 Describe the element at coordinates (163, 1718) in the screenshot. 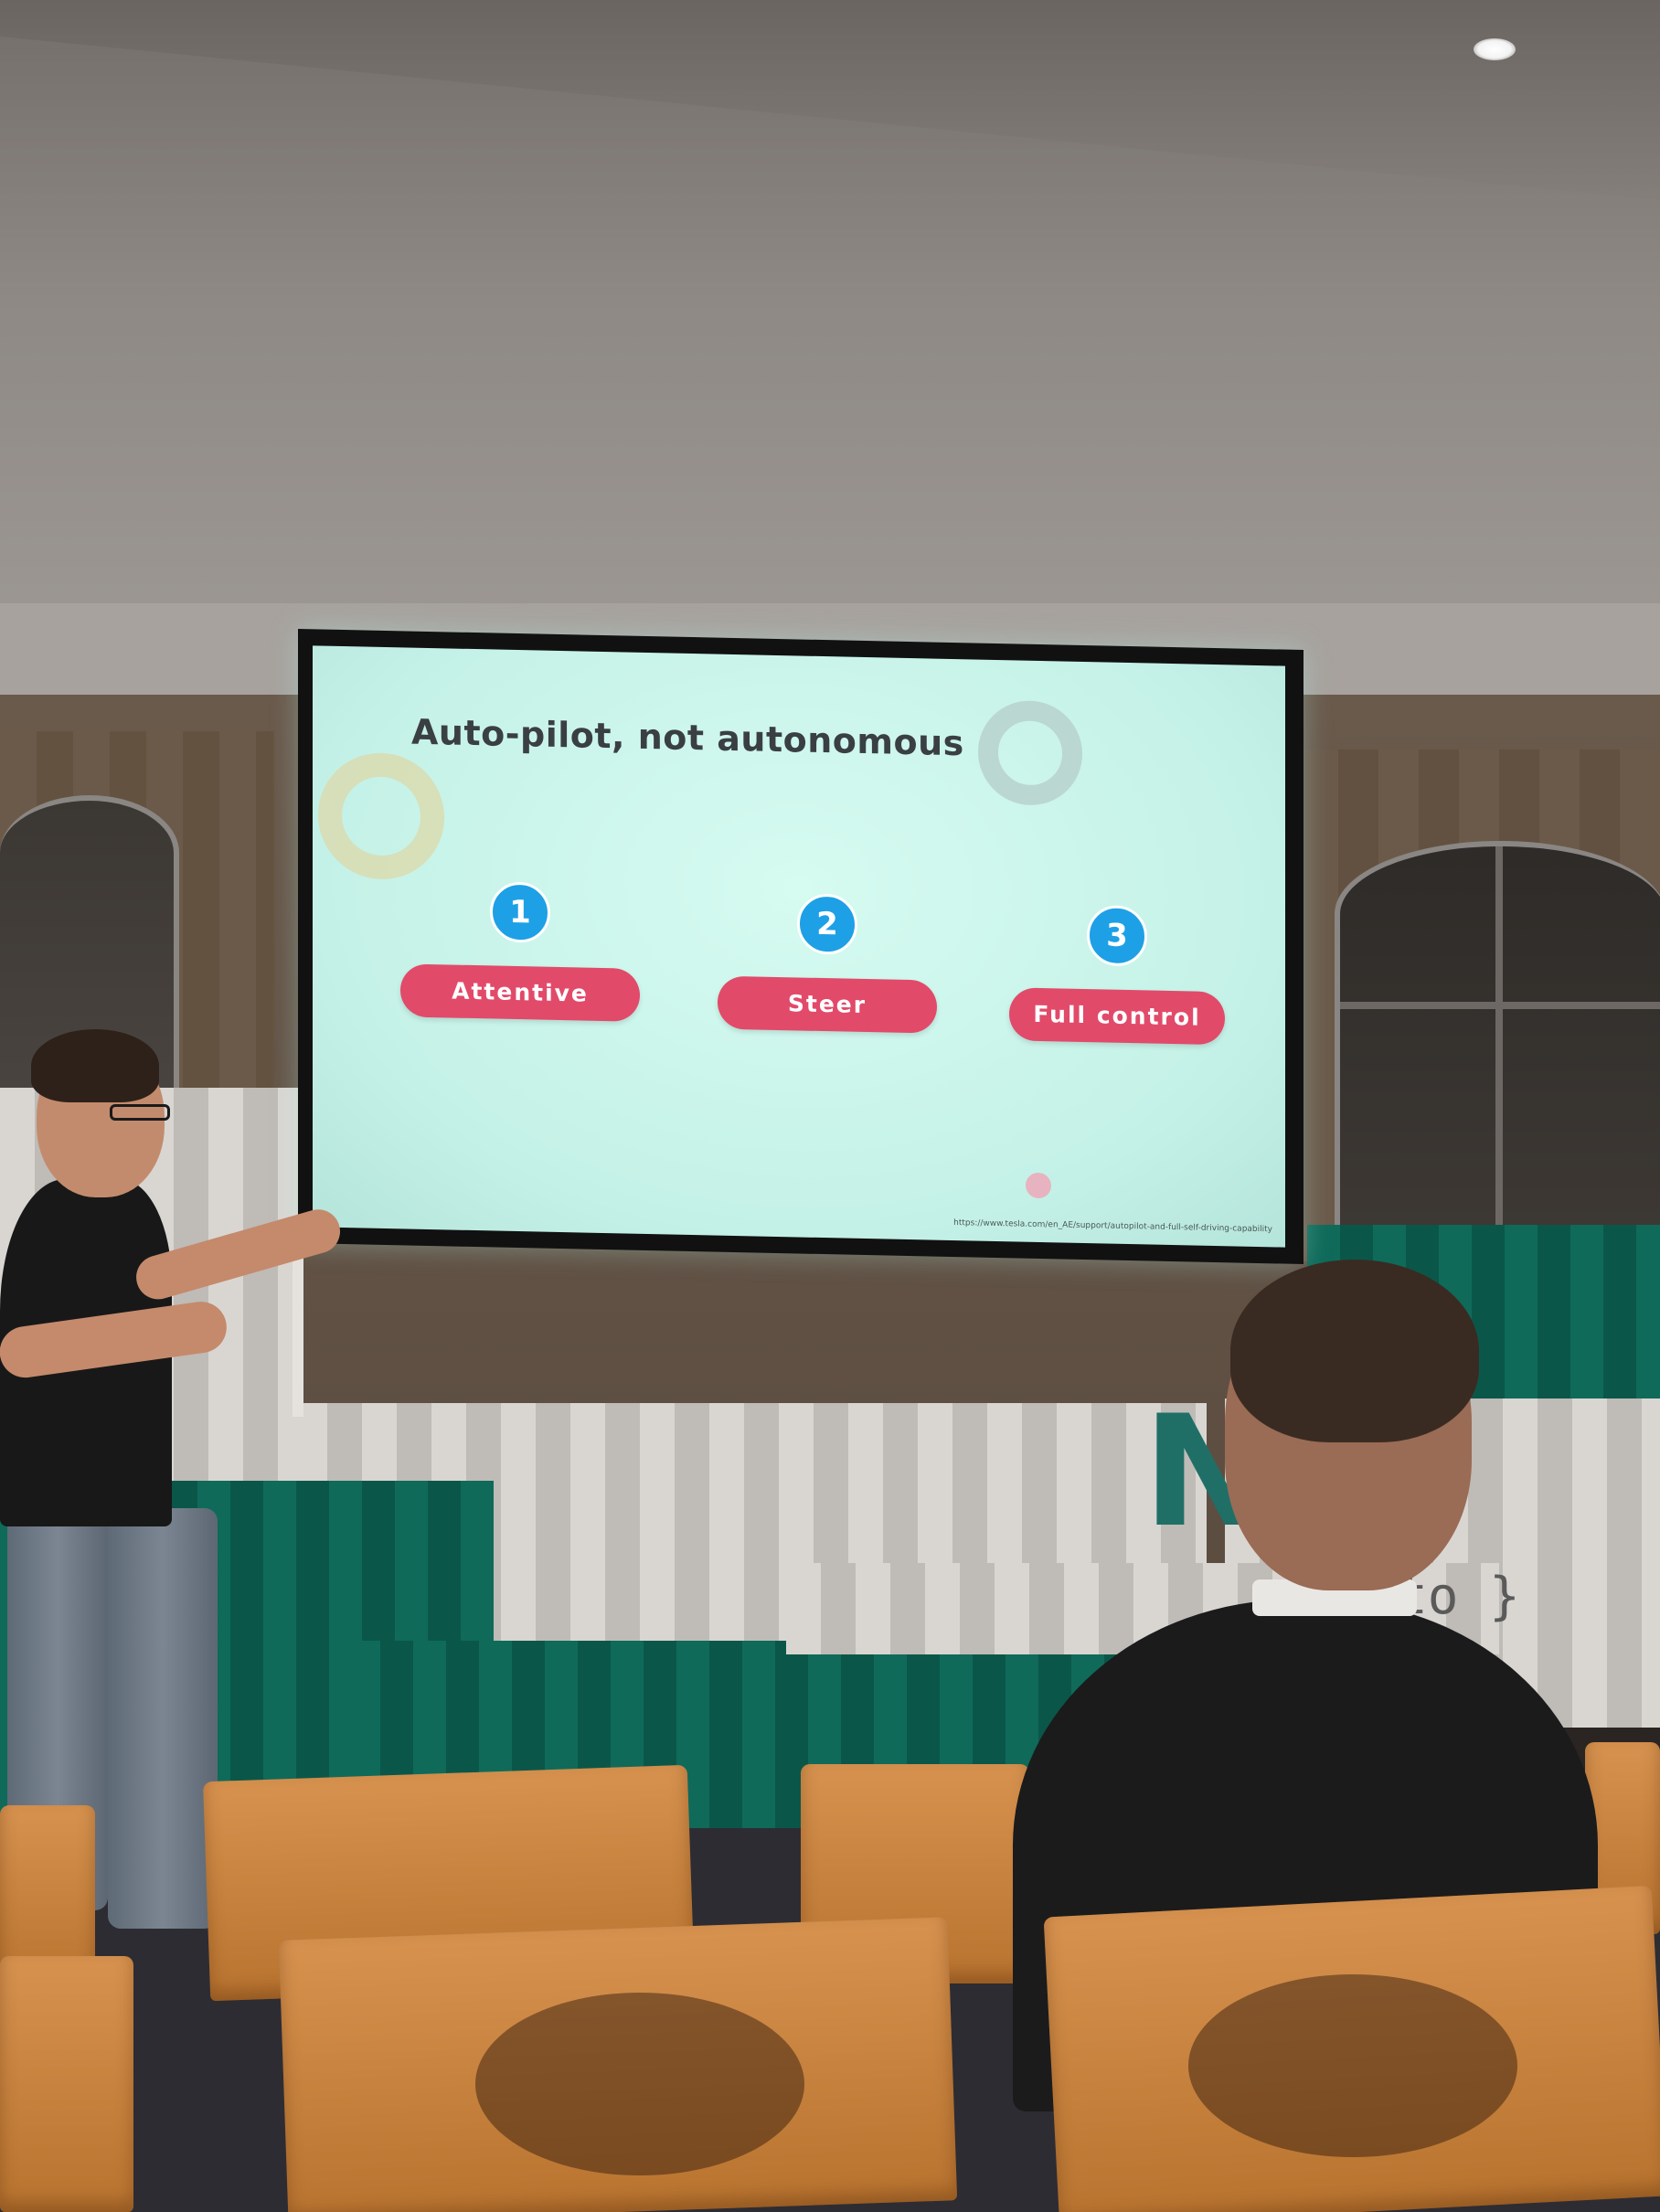

I see `presenter-jeans-right` at that location.